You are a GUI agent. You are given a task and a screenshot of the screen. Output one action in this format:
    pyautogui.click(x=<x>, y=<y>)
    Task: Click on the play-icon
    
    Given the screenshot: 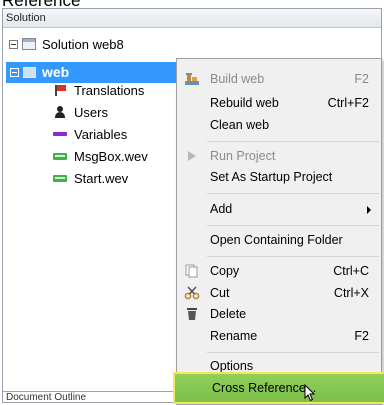 What is the action you would take?
    pyautogui.click(x=192, y=156)
    